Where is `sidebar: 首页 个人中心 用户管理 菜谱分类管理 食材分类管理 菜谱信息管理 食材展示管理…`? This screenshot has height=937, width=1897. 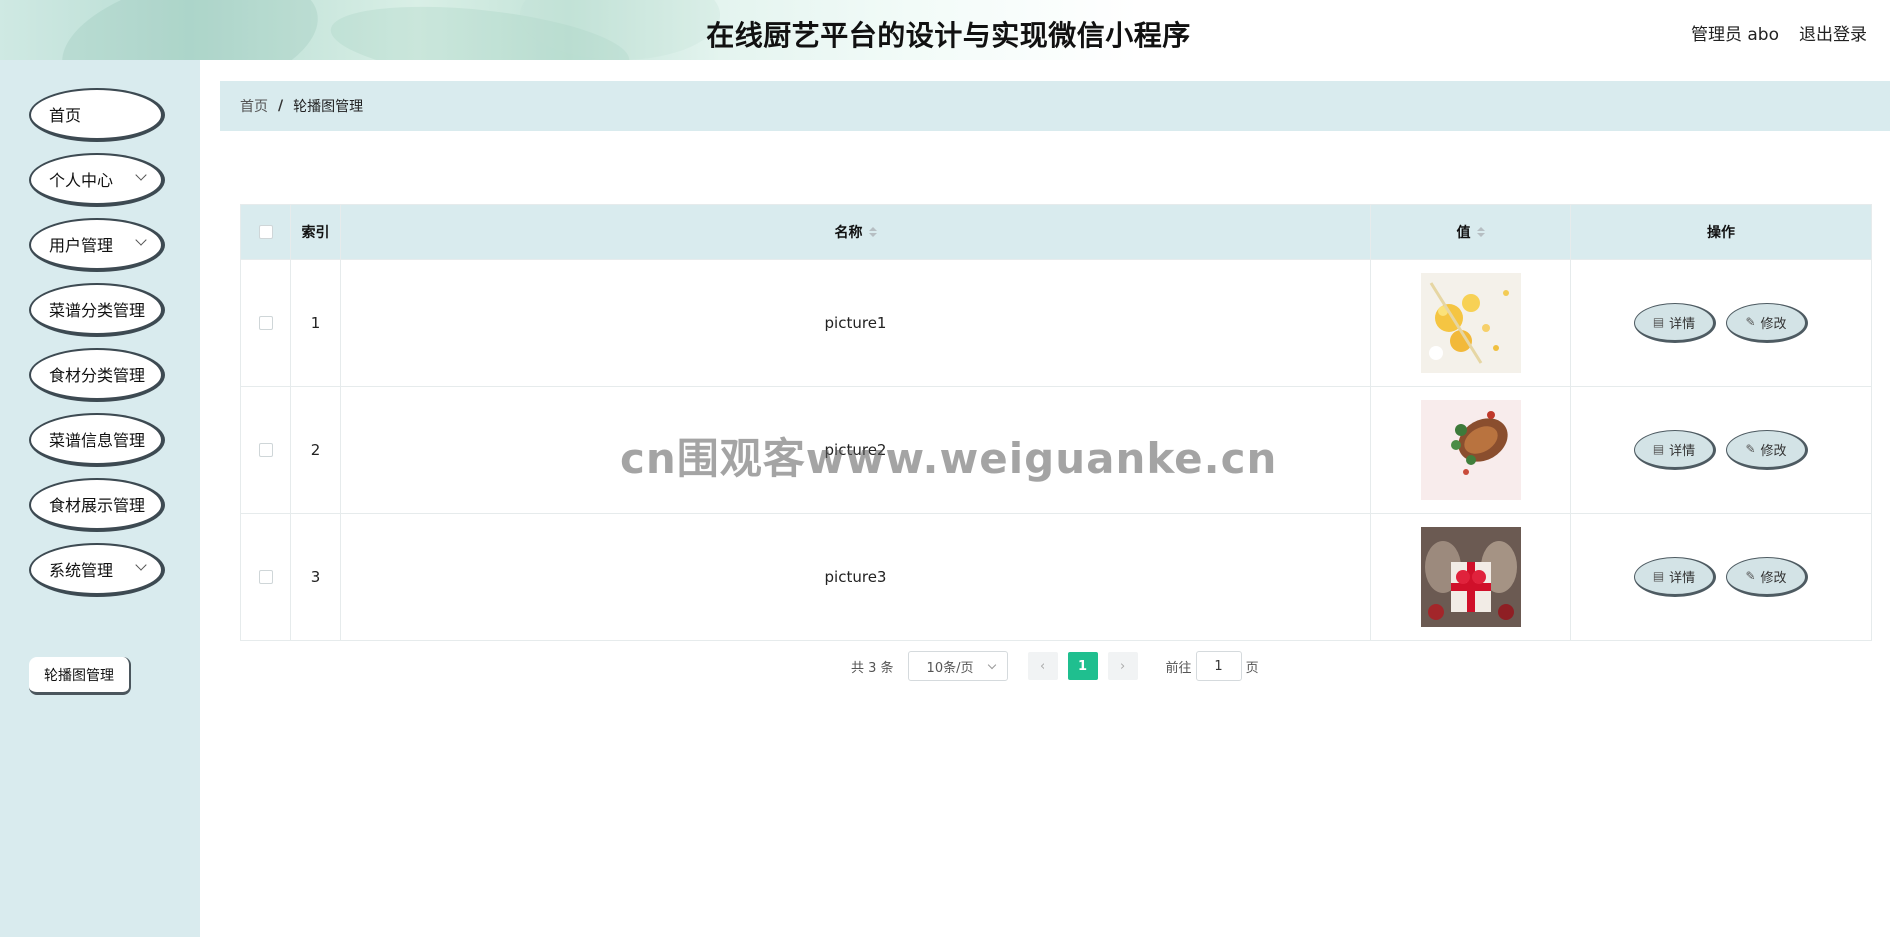
sidebar: 首页 个人中心 用户管理 菜谱分类管理 食材分类管理 菜谱信息管理 食材展示管理… is located at coordinates (100, 498).